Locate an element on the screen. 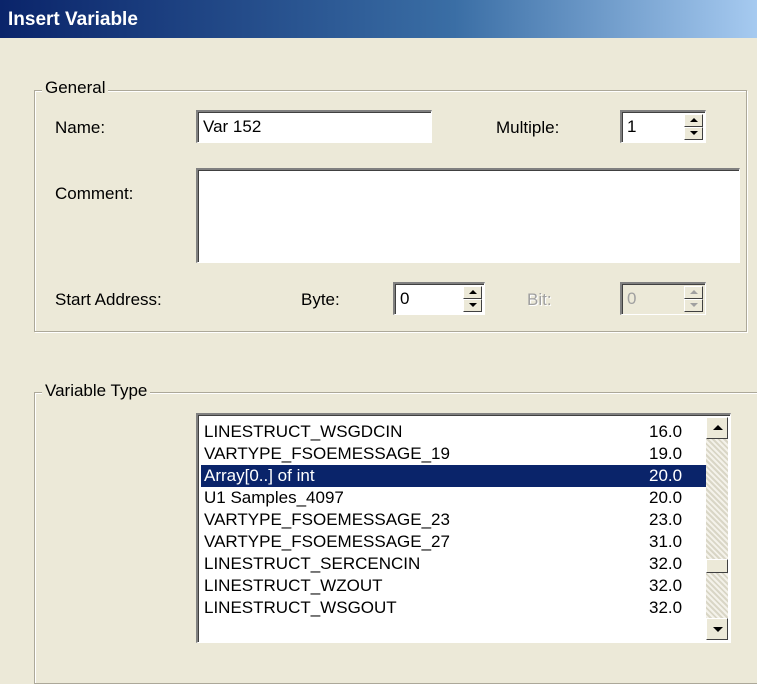 The width and height of the screenshot is (757, 684). list-item-name: LINESTRUCT_WSGDCIN is located at coordinates (303, 431).